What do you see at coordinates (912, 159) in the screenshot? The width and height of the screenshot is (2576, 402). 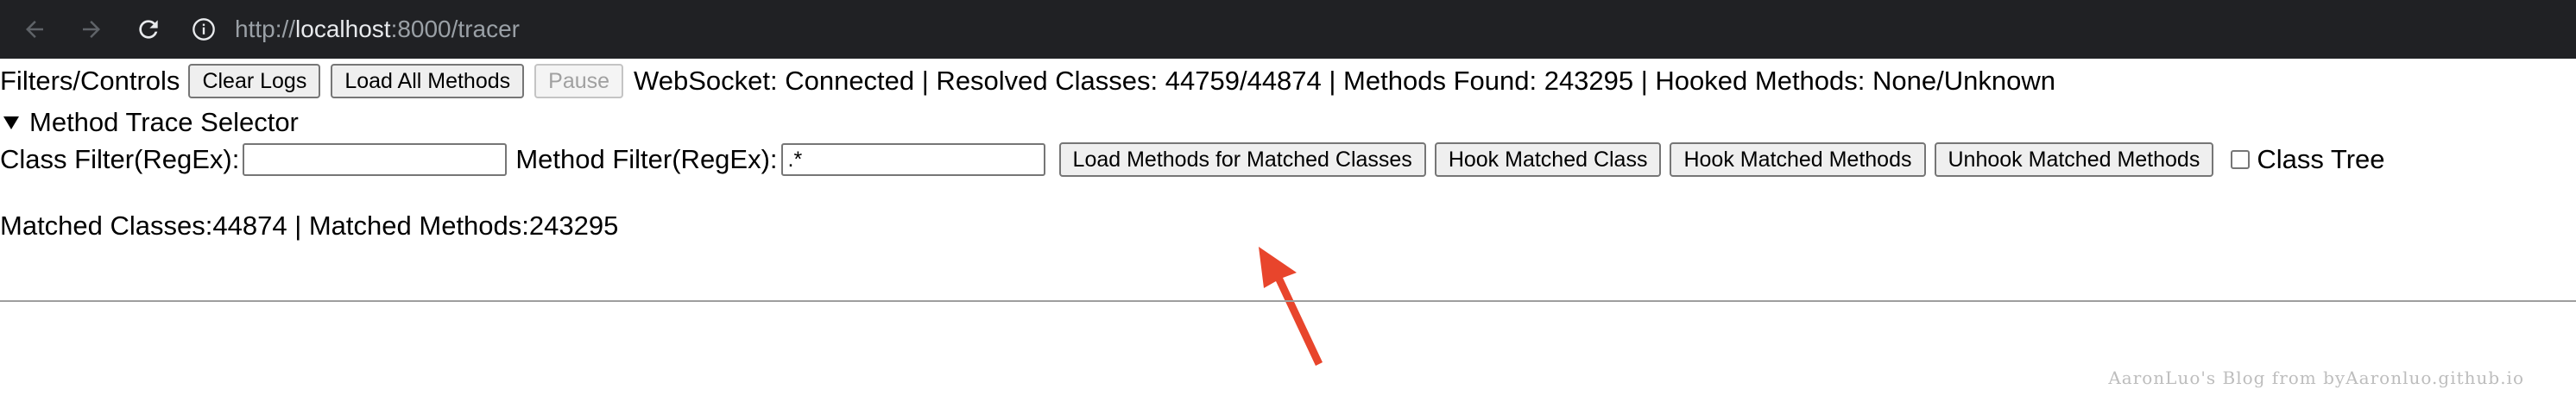 I see `method-filter-input` at bounding box center [912, 159].